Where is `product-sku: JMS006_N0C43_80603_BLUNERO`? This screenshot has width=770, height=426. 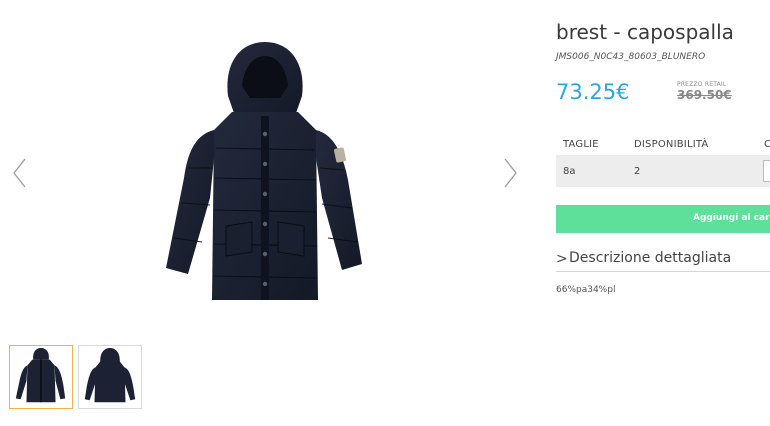 product-sku: JMS006_N0C43_80603_BLUNERO is located at coordinates (631, 57).